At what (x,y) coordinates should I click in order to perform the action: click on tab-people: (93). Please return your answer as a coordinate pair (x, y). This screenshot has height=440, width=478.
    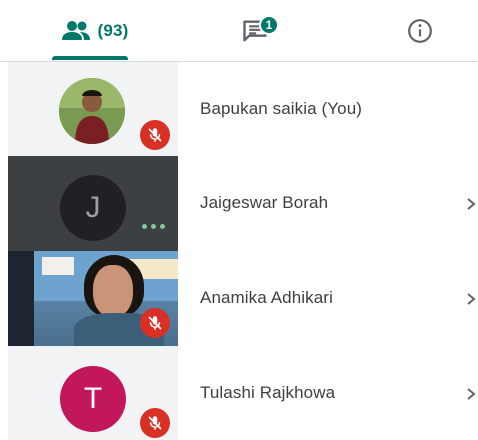
    Looking at the image, I should click on (95, 31).